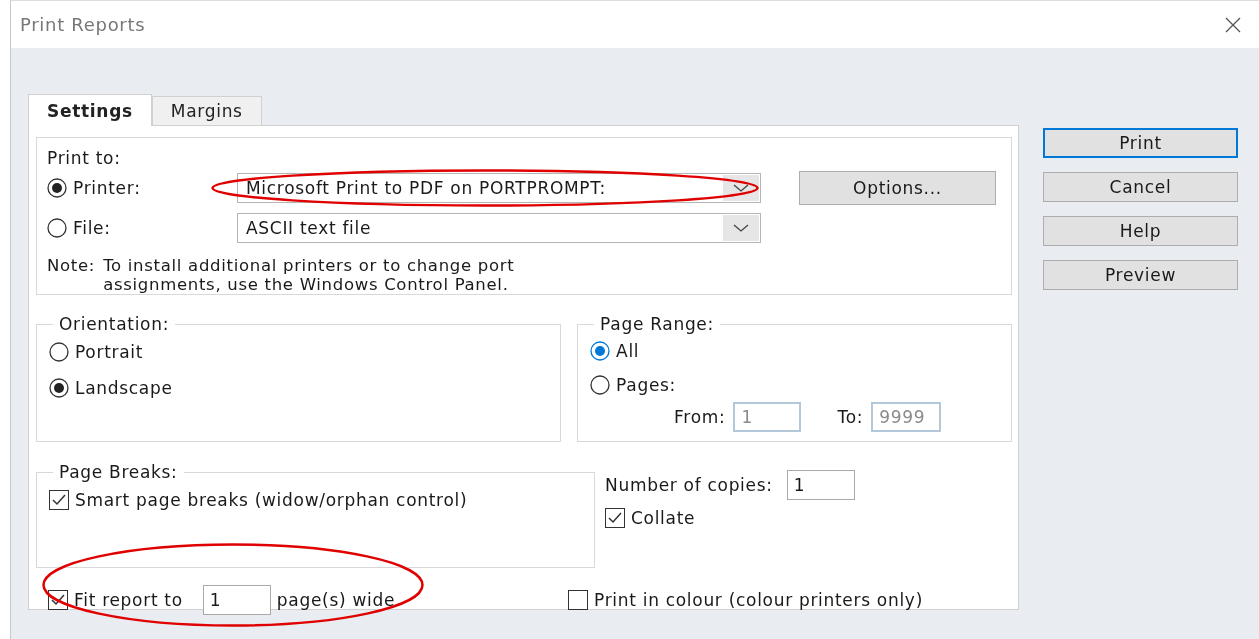 This screenshot has width=1259, height=639. I want to click on note-text: To install additional printers or to change port assignments, use the Windows Control Panel., so click(309, 275).